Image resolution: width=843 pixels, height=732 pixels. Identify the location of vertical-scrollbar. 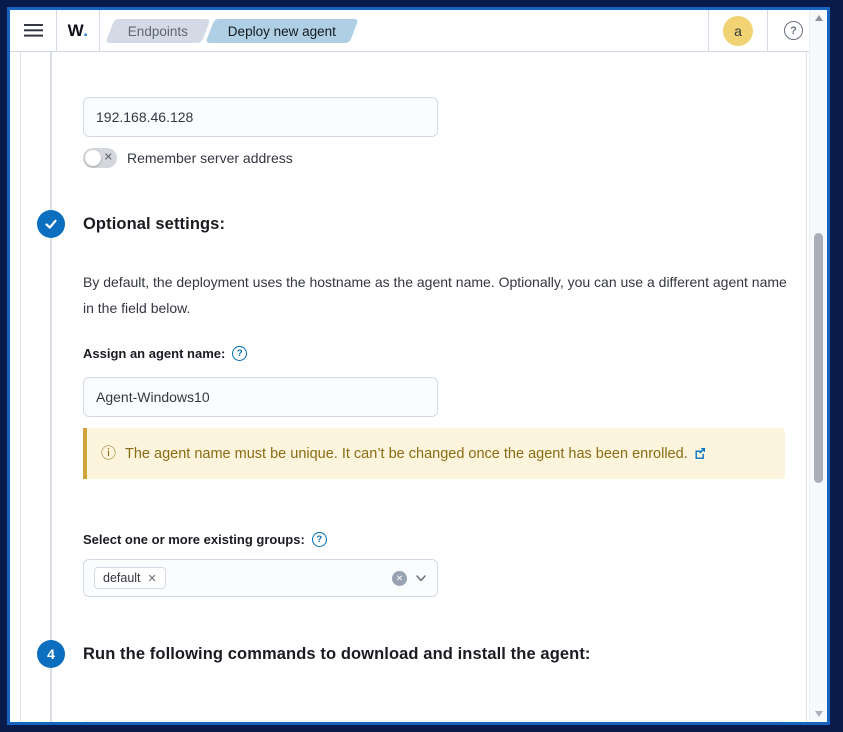
(818, 366).